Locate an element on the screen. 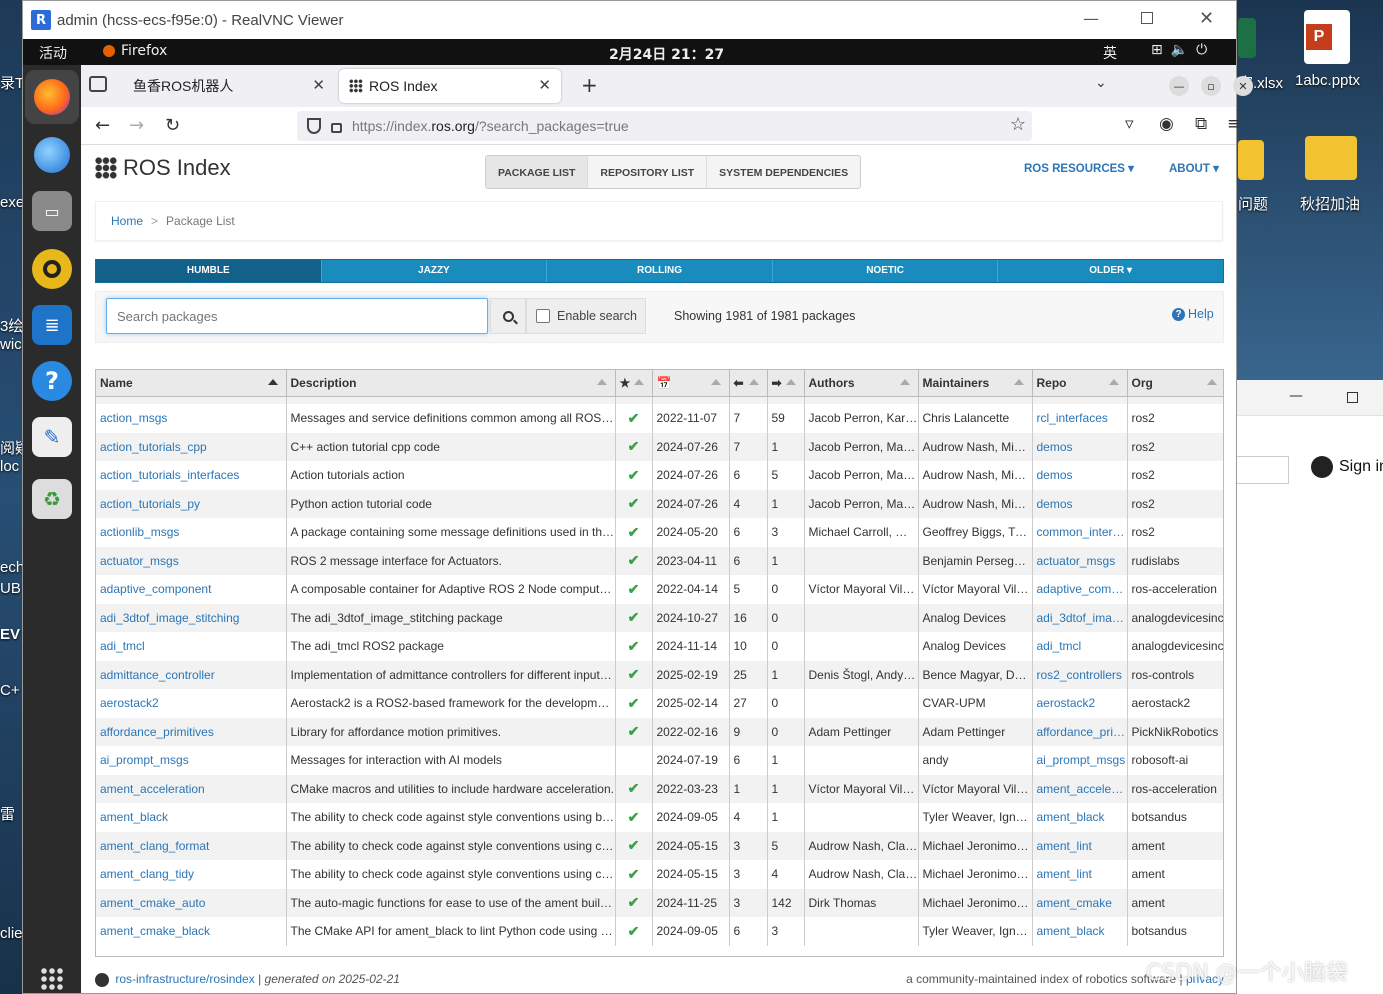  col-name-header: Name is located at coordinates (191, 383).